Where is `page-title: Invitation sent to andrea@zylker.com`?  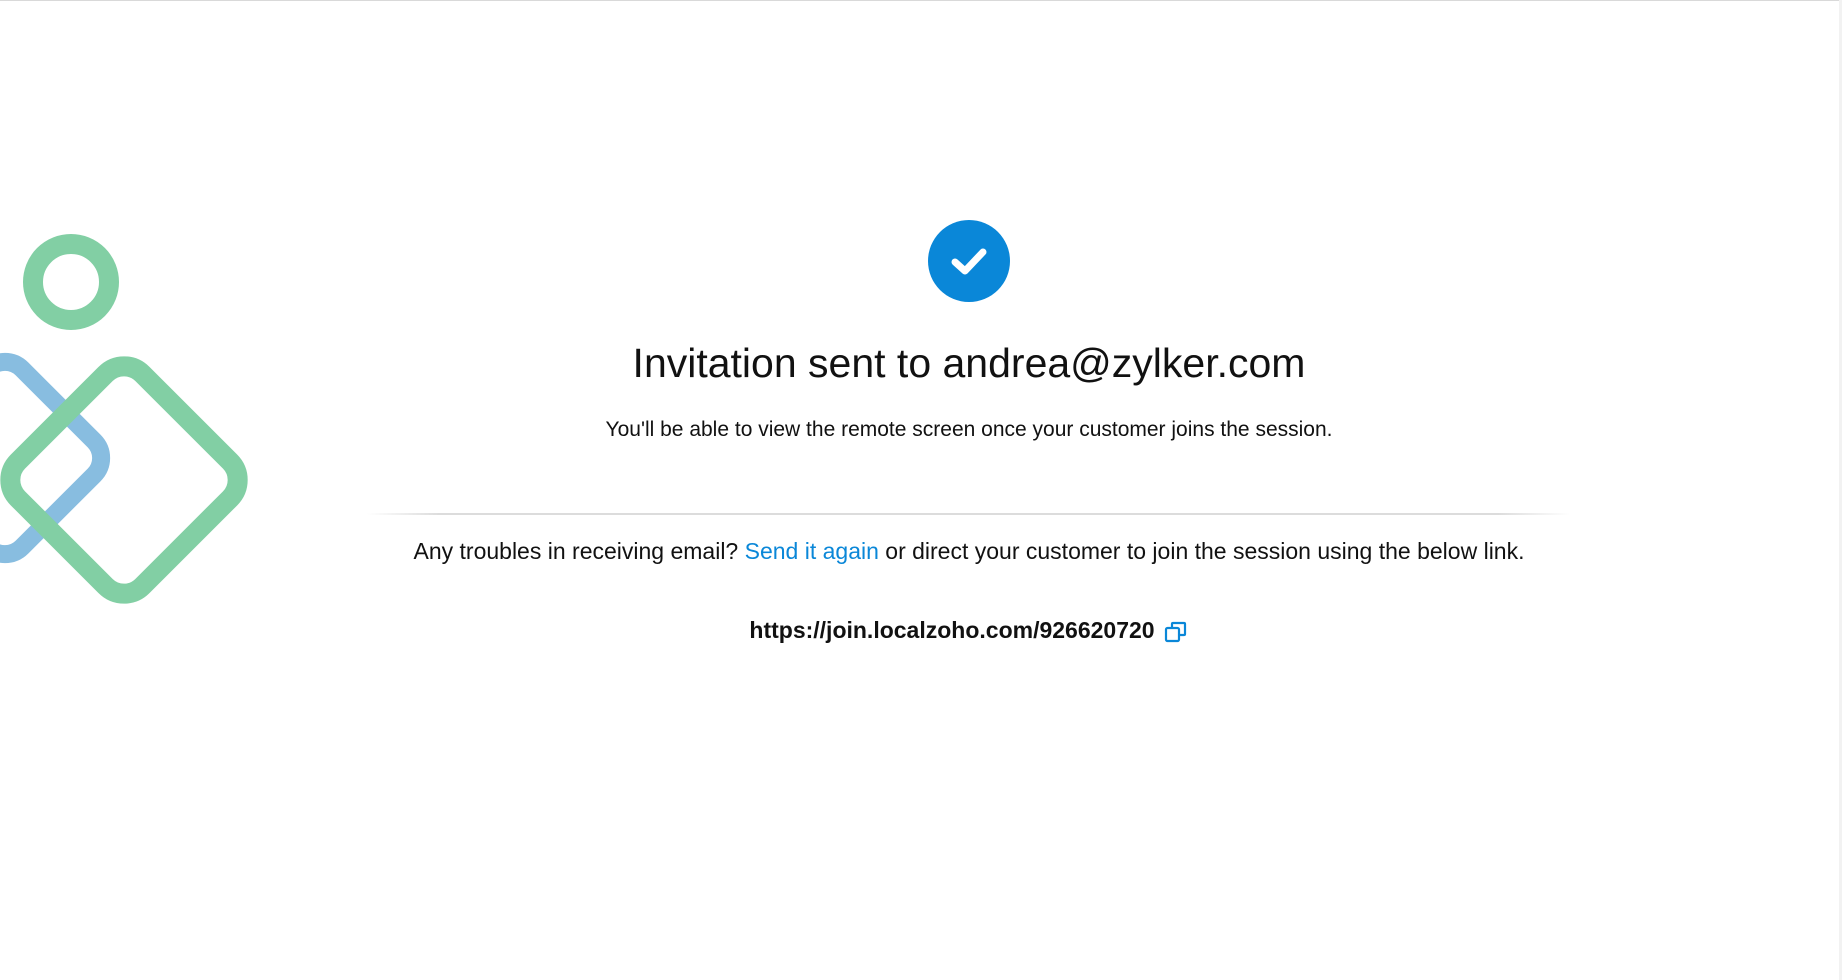 page-title: Invitation sent to andrea@zylker.com is located at coordinates (969, 363).